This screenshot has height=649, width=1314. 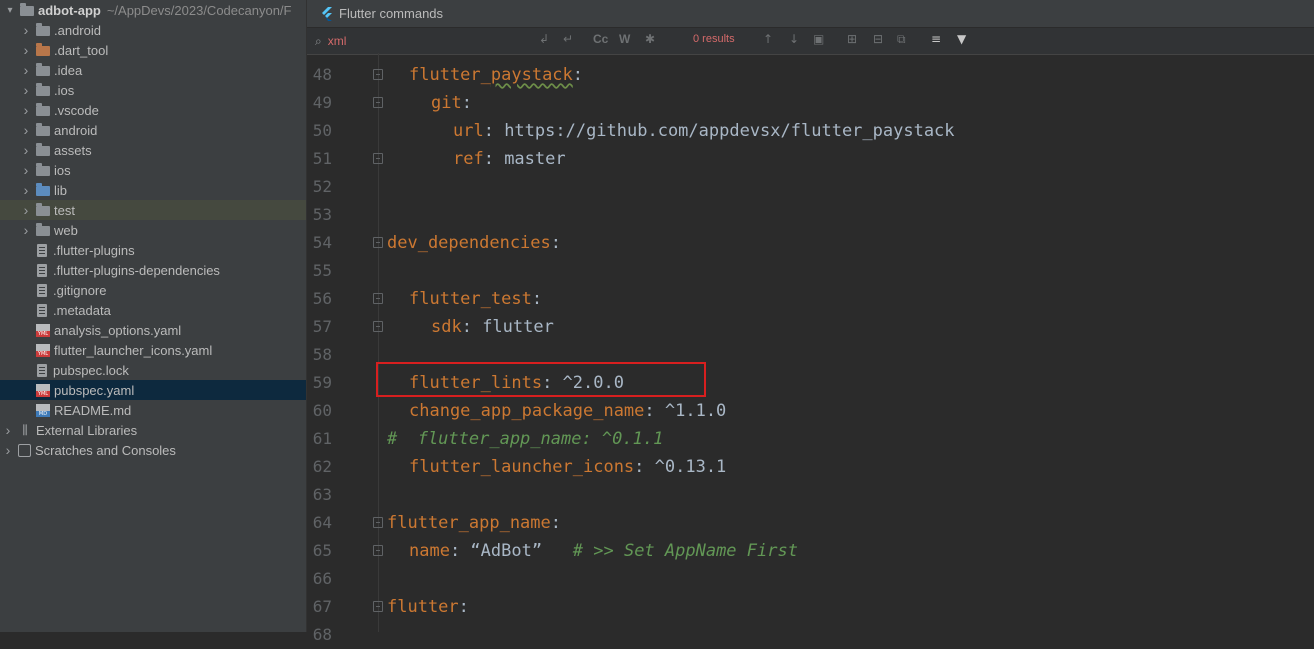 What do you see at coordinates (810, 439) in the screenshot?
I see `code-line: 61 # flutter_app_name: ^0.1.1` at bounding box center [810, 439].